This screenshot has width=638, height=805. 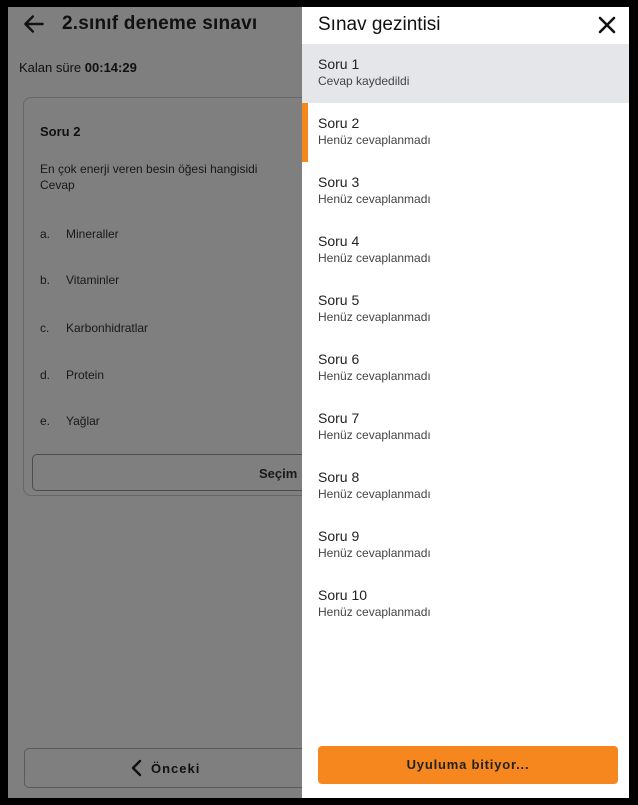 I want to click on question-nav-name: Soru 1, so click(x=339, y=64).